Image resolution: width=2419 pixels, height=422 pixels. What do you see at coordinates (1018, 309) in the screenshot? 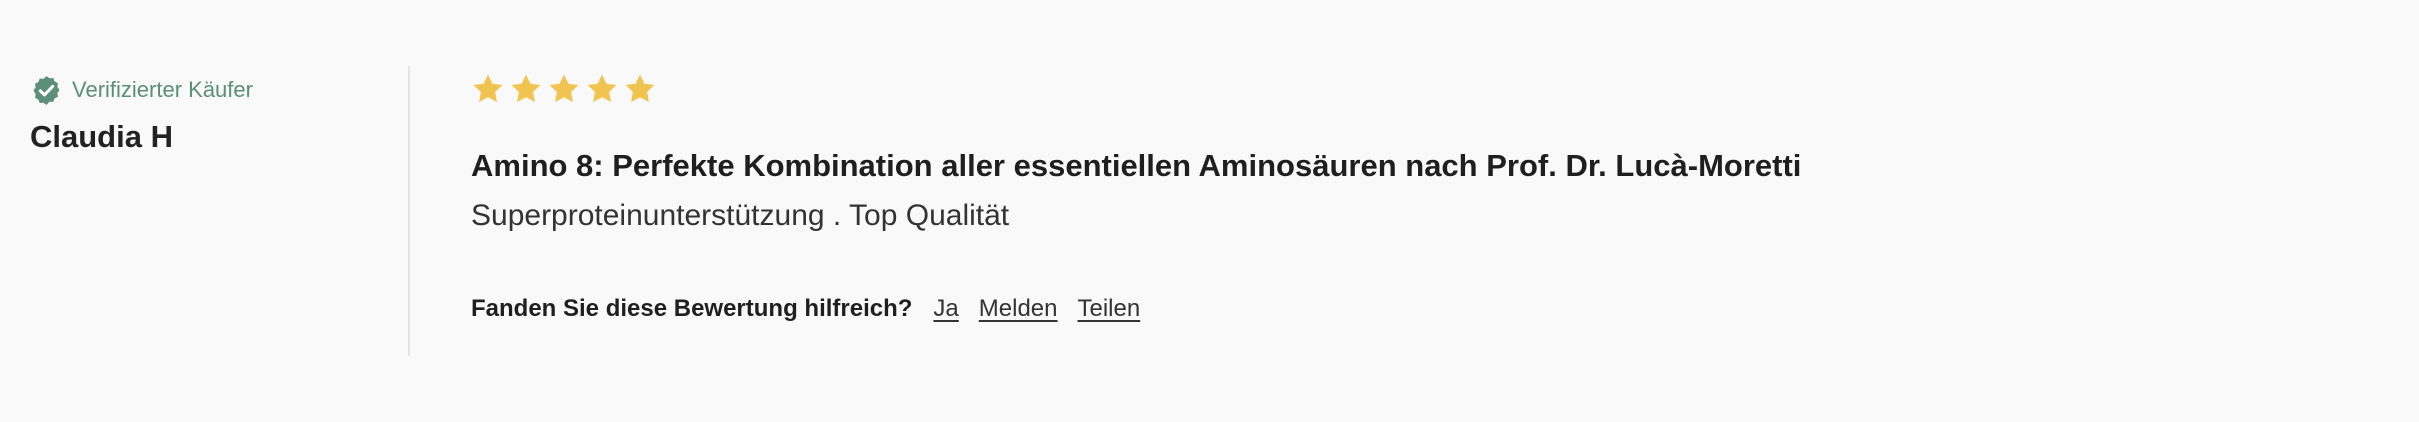
I see `report-link: Melden` at bounding box center [1018, 309].